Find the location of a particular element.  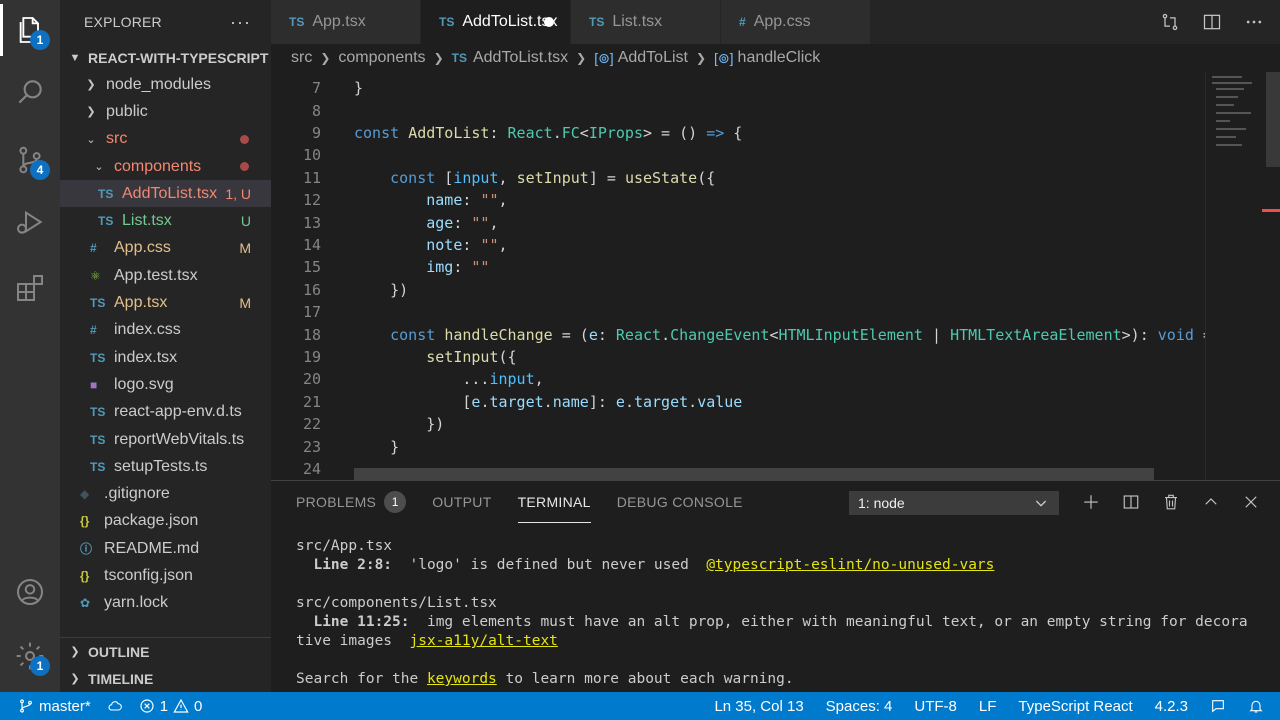

indentation: Spaces: 4 is located at coordinates (859, 706).